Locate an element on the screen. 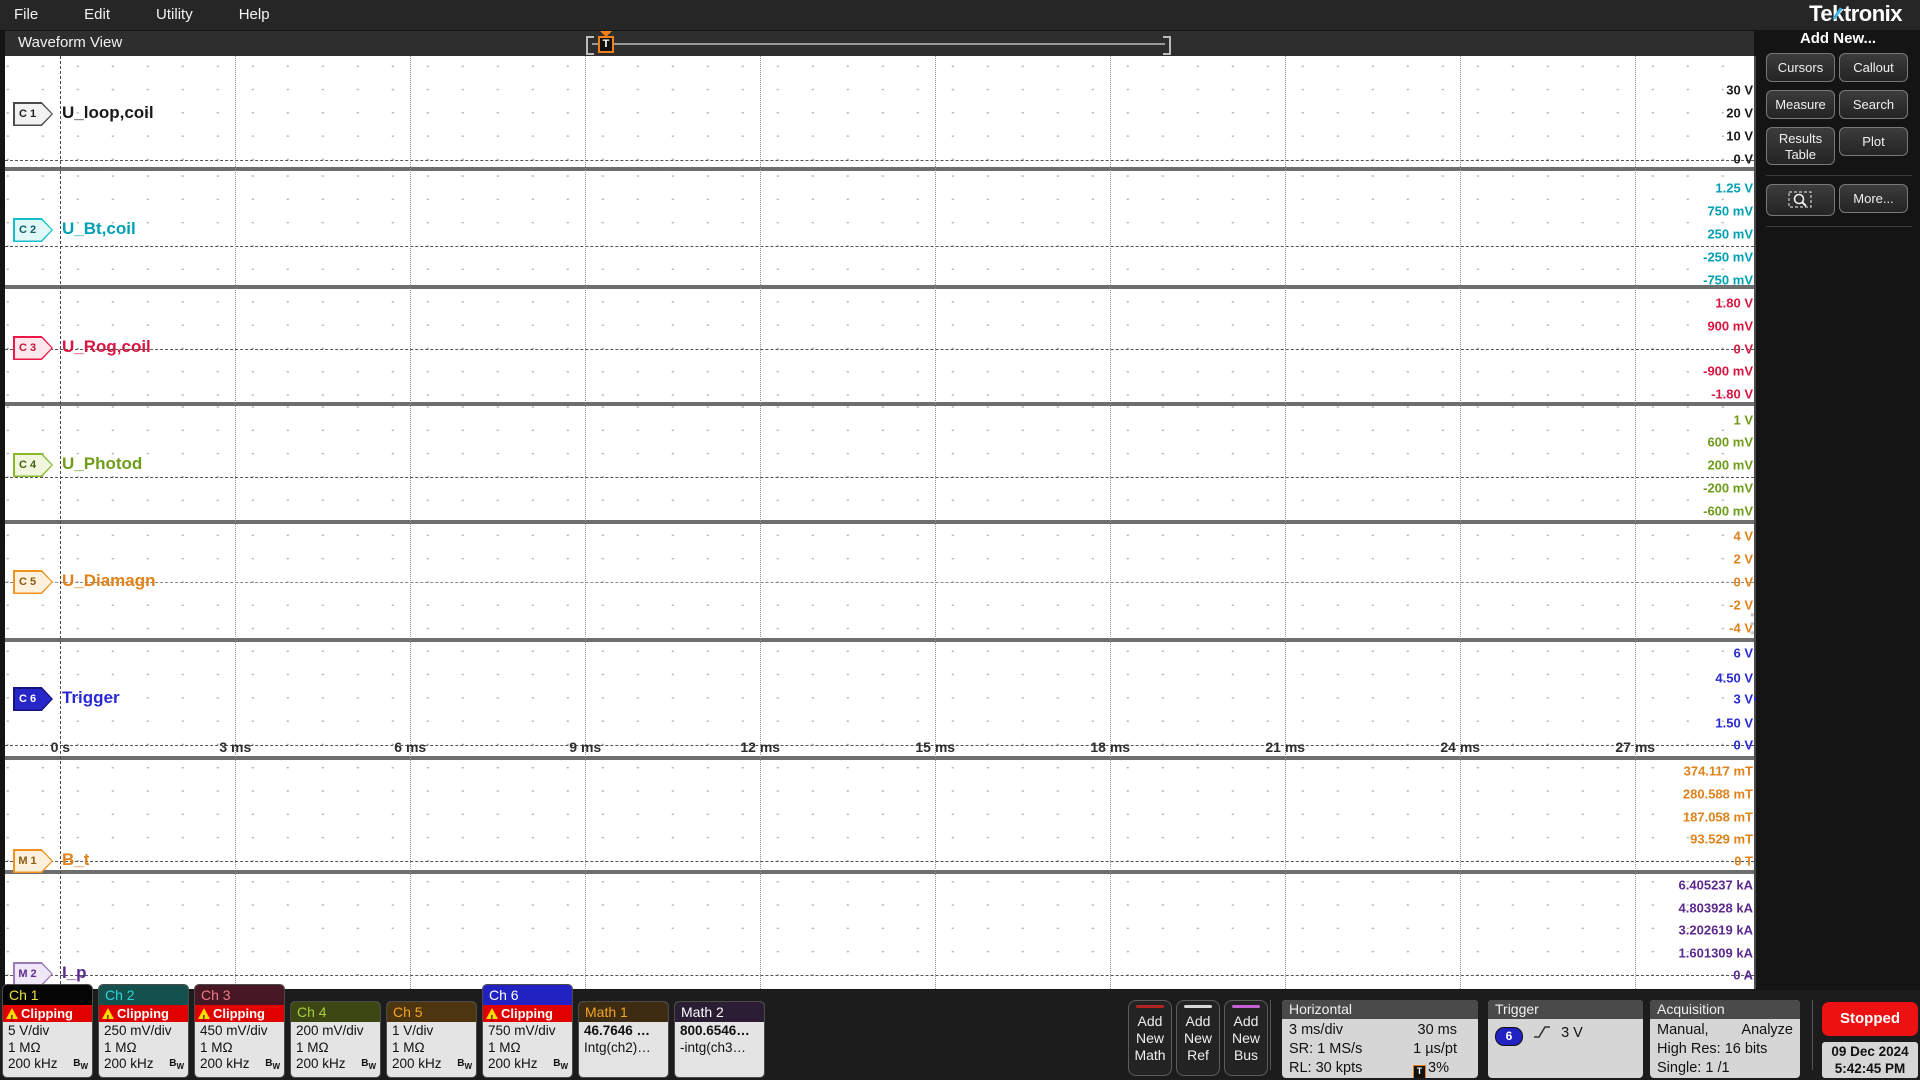  channel-badge-c1: C 1 is located at coordinates (33, 114).